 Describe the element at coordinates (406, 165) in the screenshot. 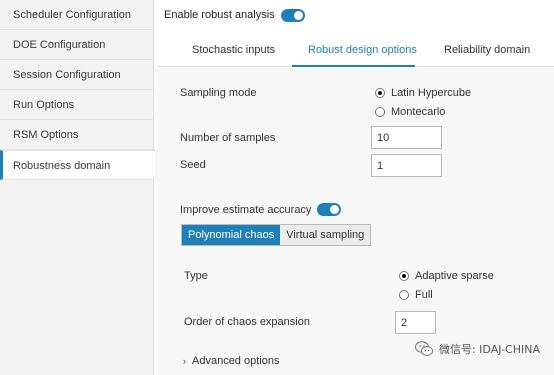

I see `seed-input` at that location.